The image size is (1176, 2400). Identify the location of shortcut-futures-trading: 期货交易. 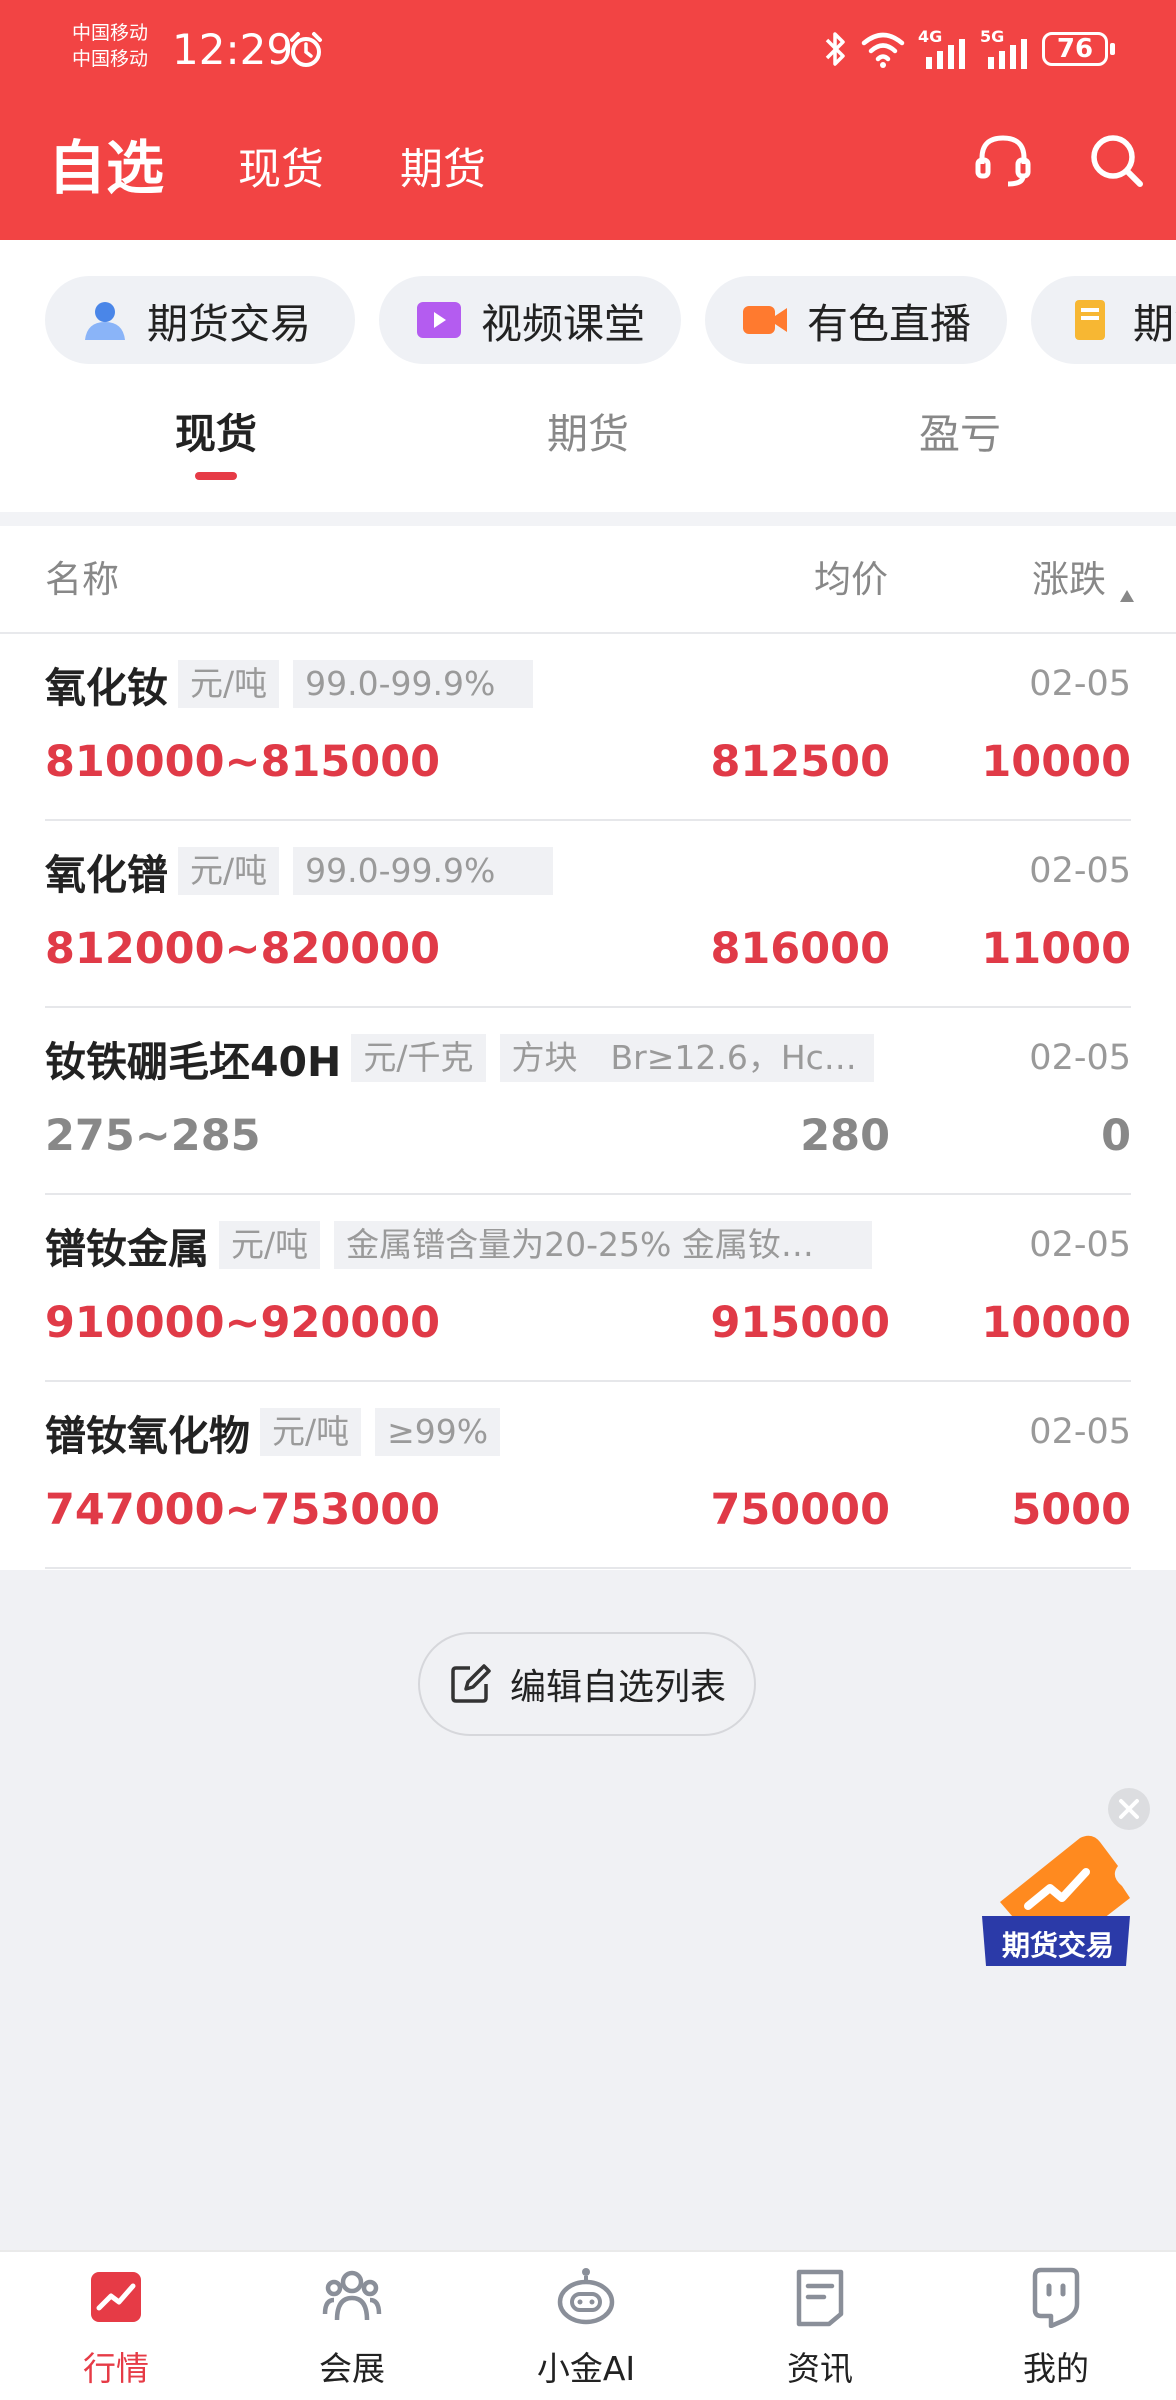
(200, 320).